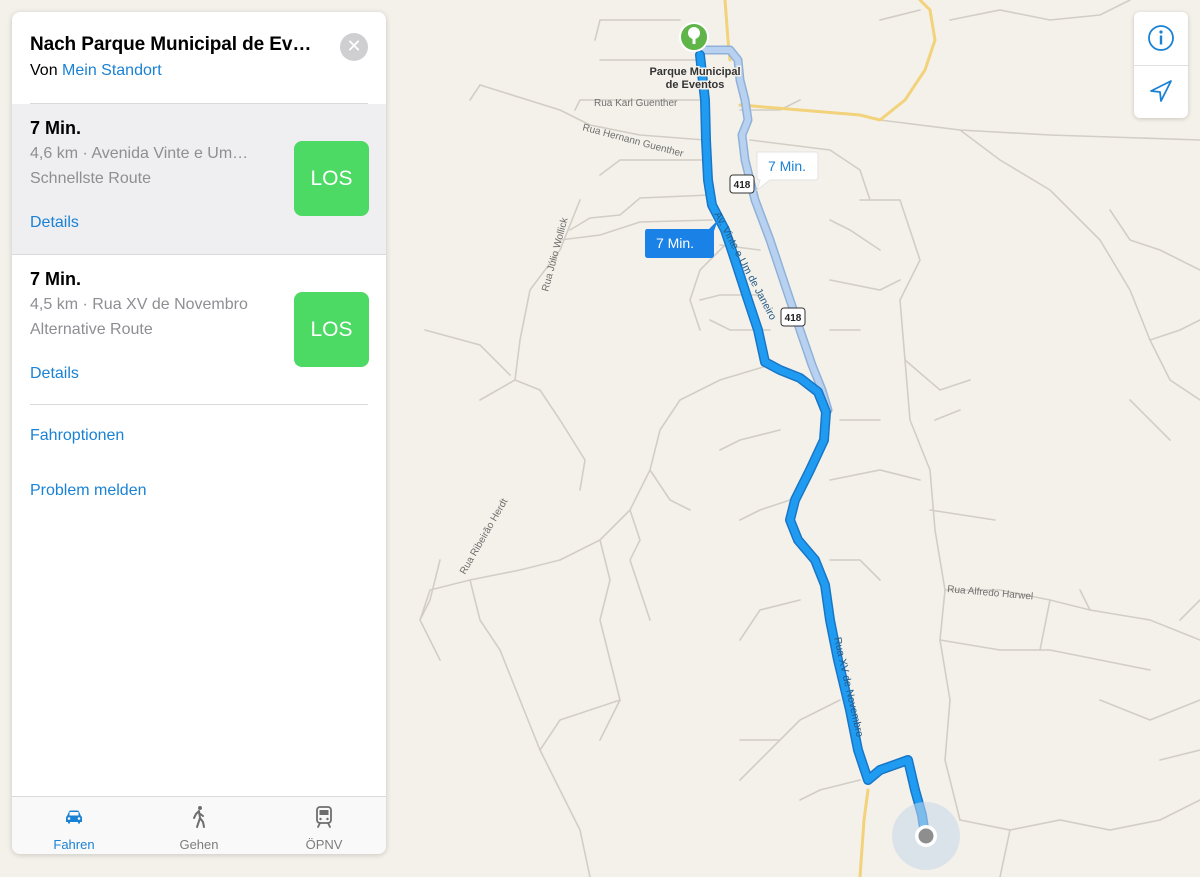 This screenshot has height=877, width=1200. I want to click on walking-person-icon, so click(199, 817).